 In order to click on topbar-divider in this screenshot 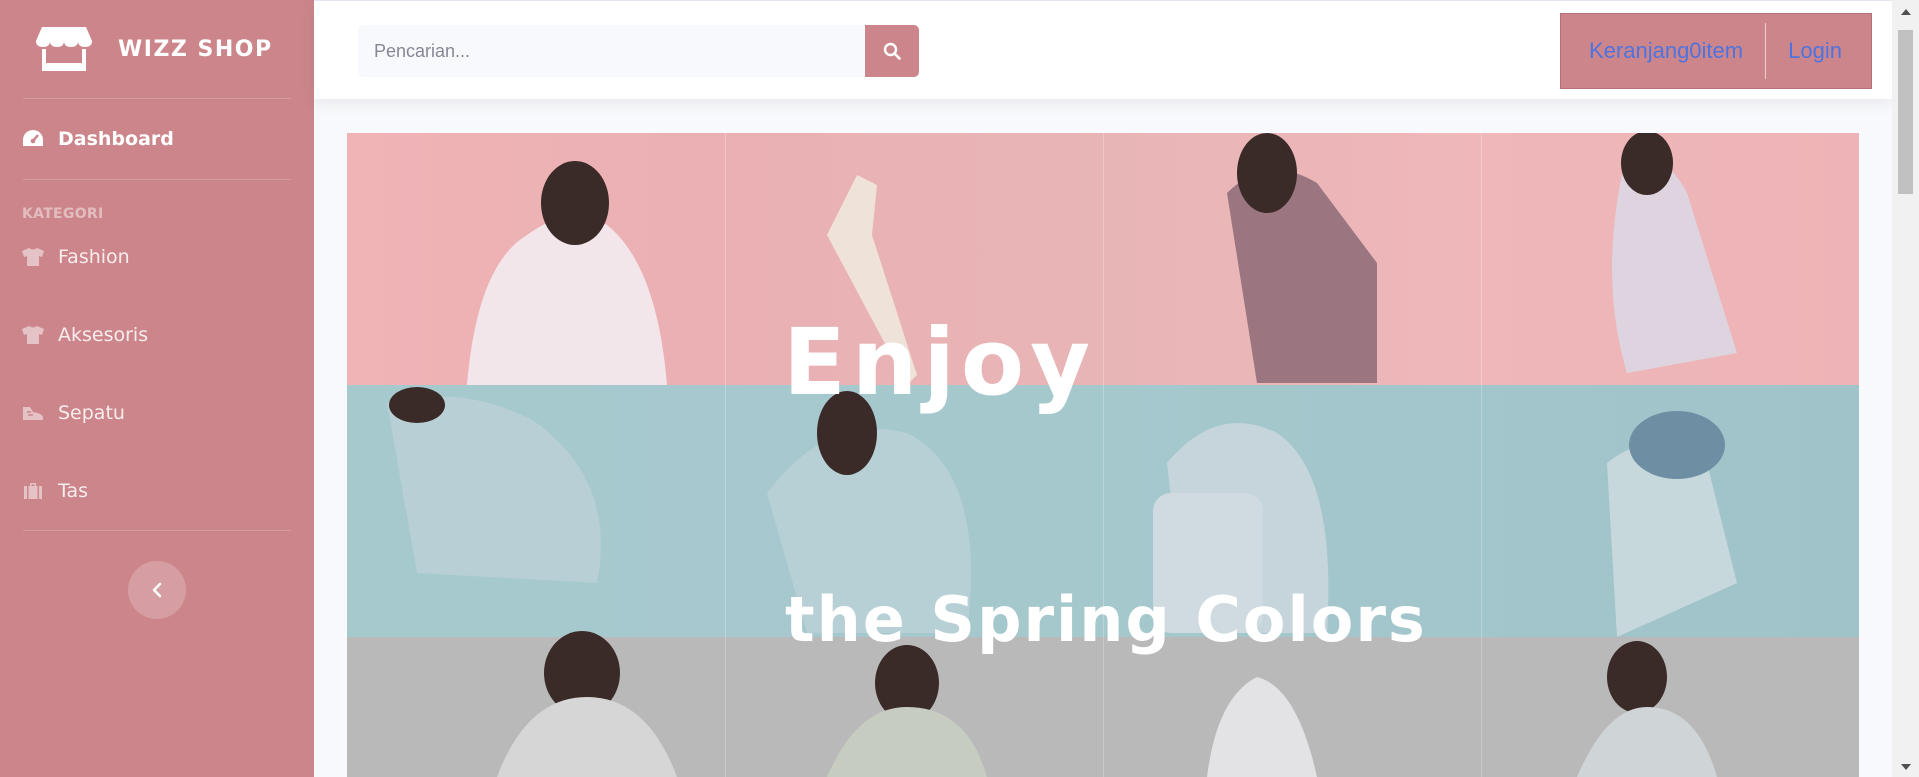, I will do `click(1766, 51)`.